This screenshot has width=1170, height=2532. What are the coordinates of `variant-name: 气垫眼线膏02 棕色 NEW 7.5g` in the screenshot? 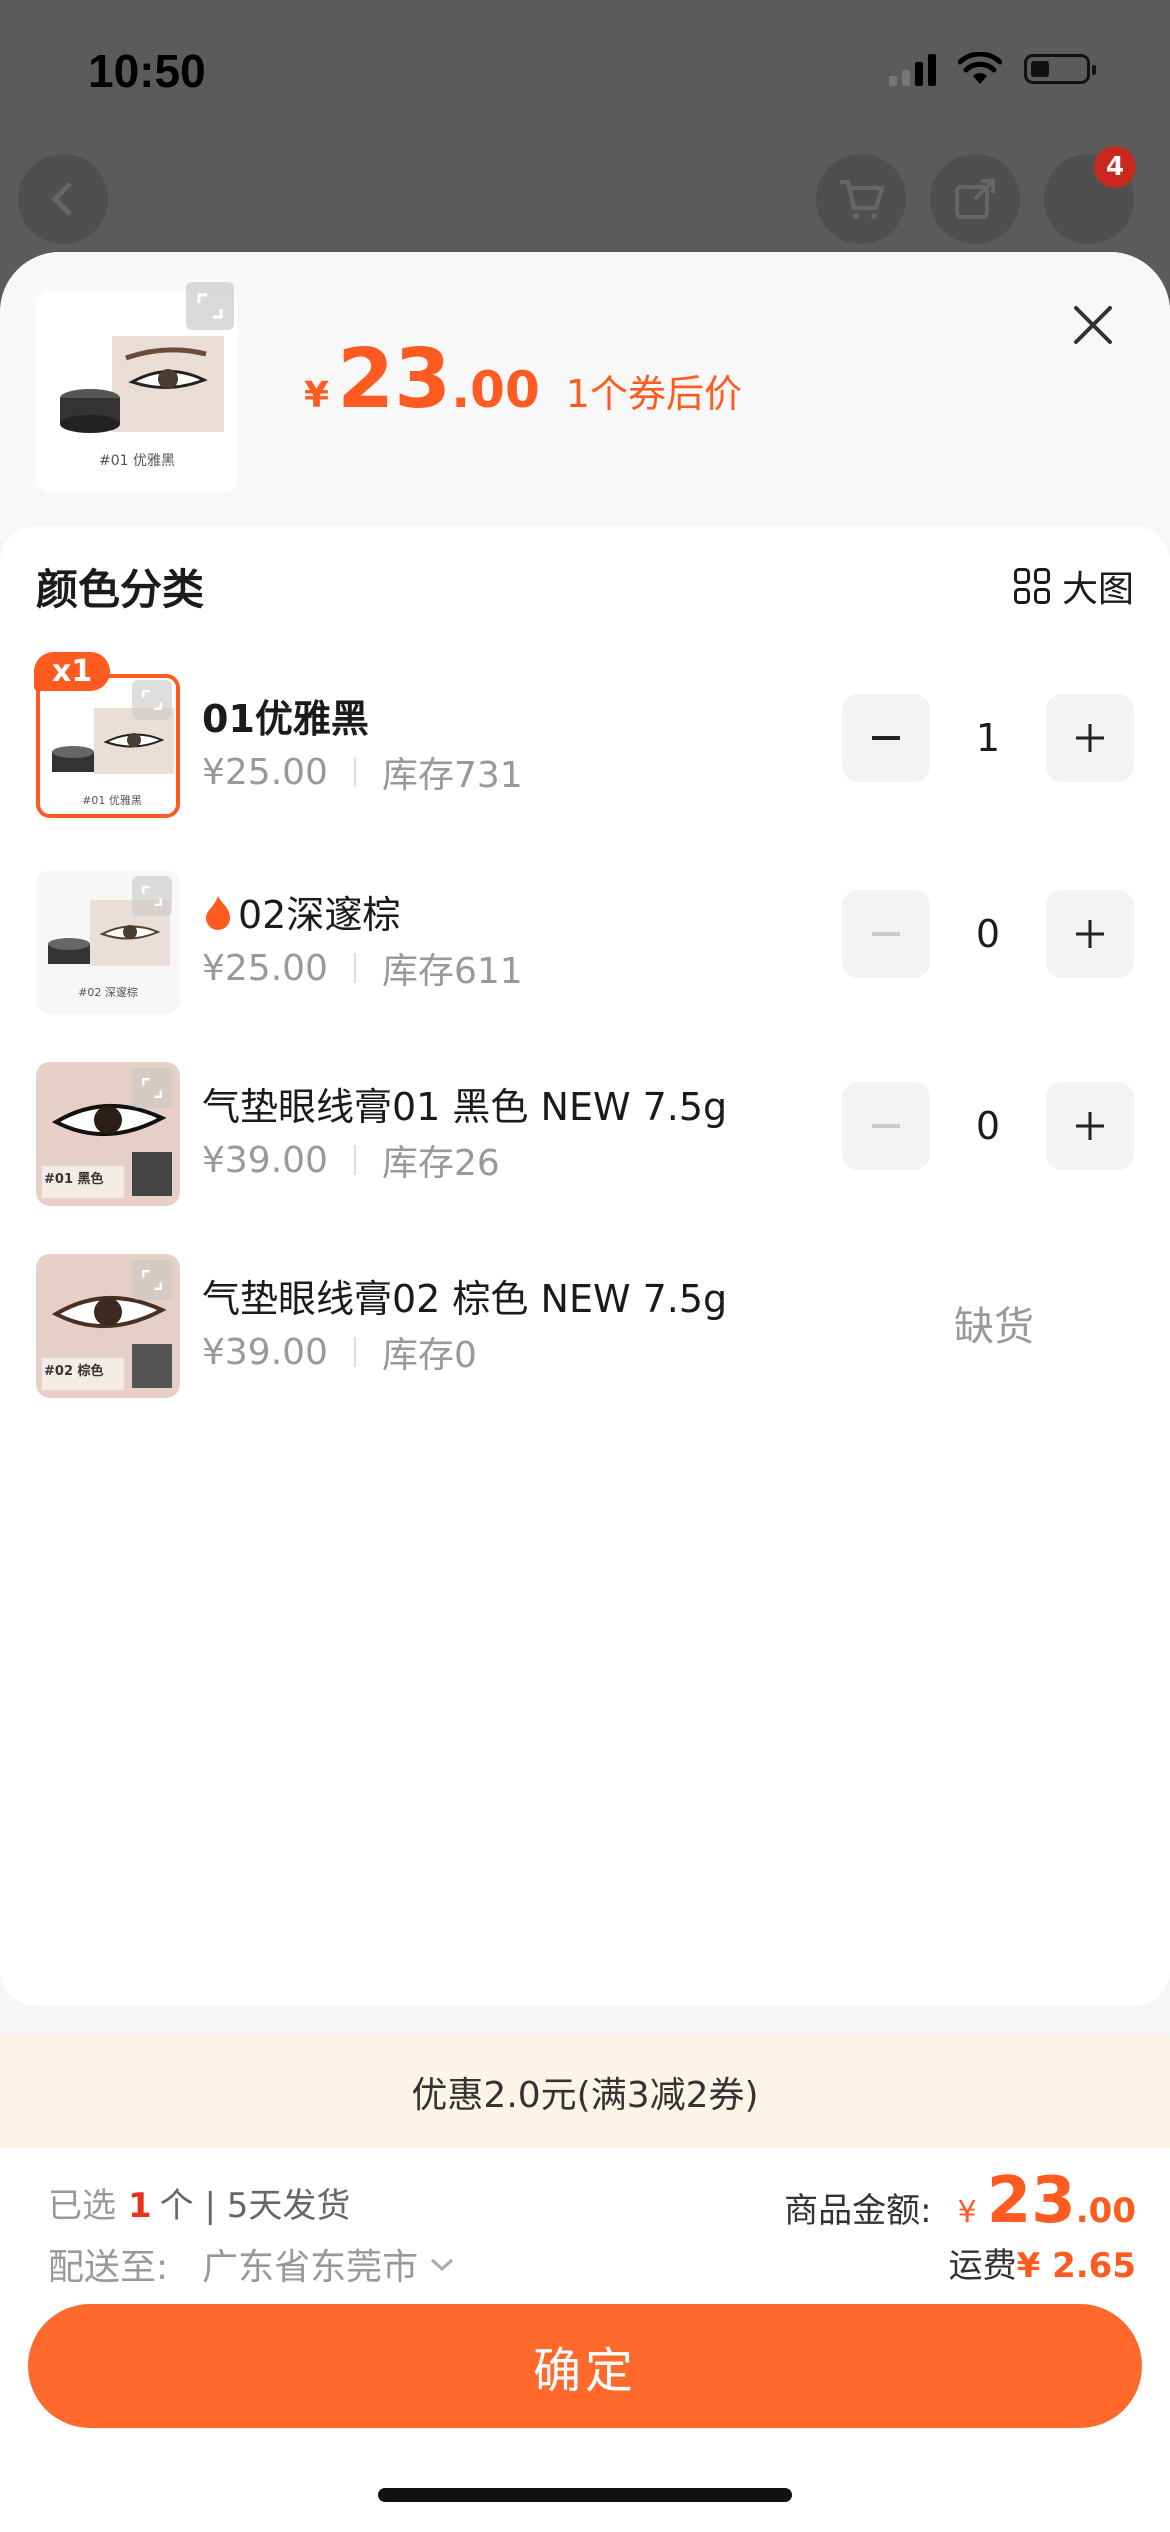 It's located at (465, 1299).